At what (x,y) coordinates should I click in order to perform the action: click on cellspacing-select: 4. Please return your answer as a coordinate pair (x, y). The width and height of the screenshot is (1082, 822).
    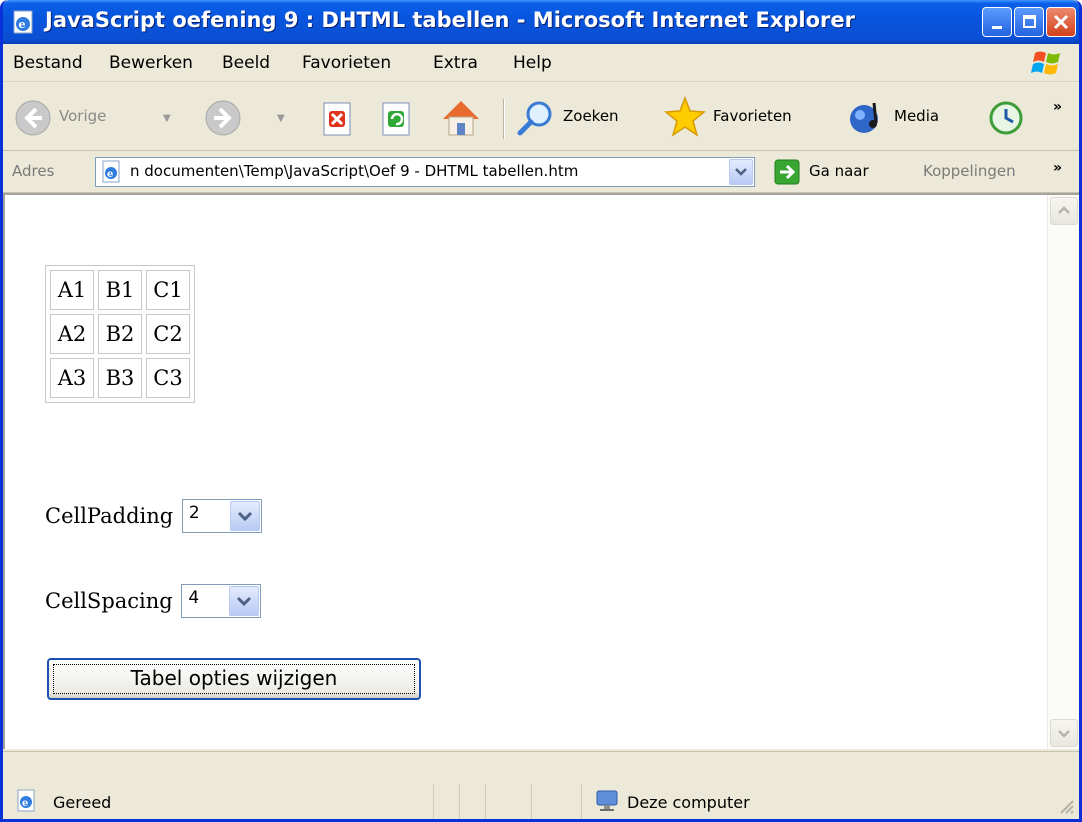
    Looking at the image, I should click on (221, 601).